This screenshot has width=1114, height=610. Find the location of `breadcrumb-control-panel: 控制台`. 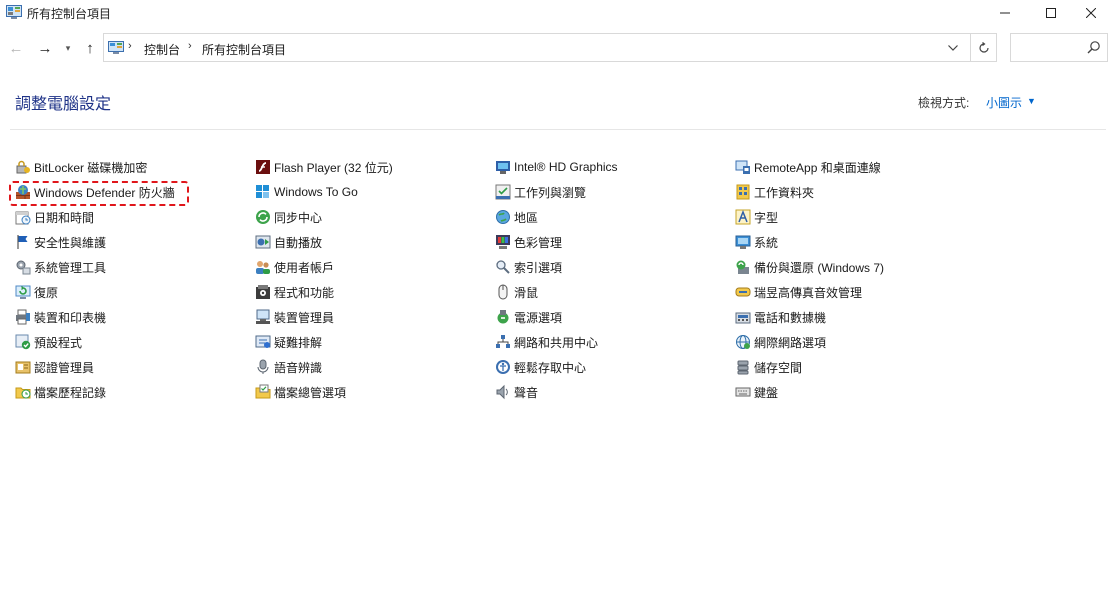

breadcrumb-control-panel: 控制台 is located at coordinates (162, 49).